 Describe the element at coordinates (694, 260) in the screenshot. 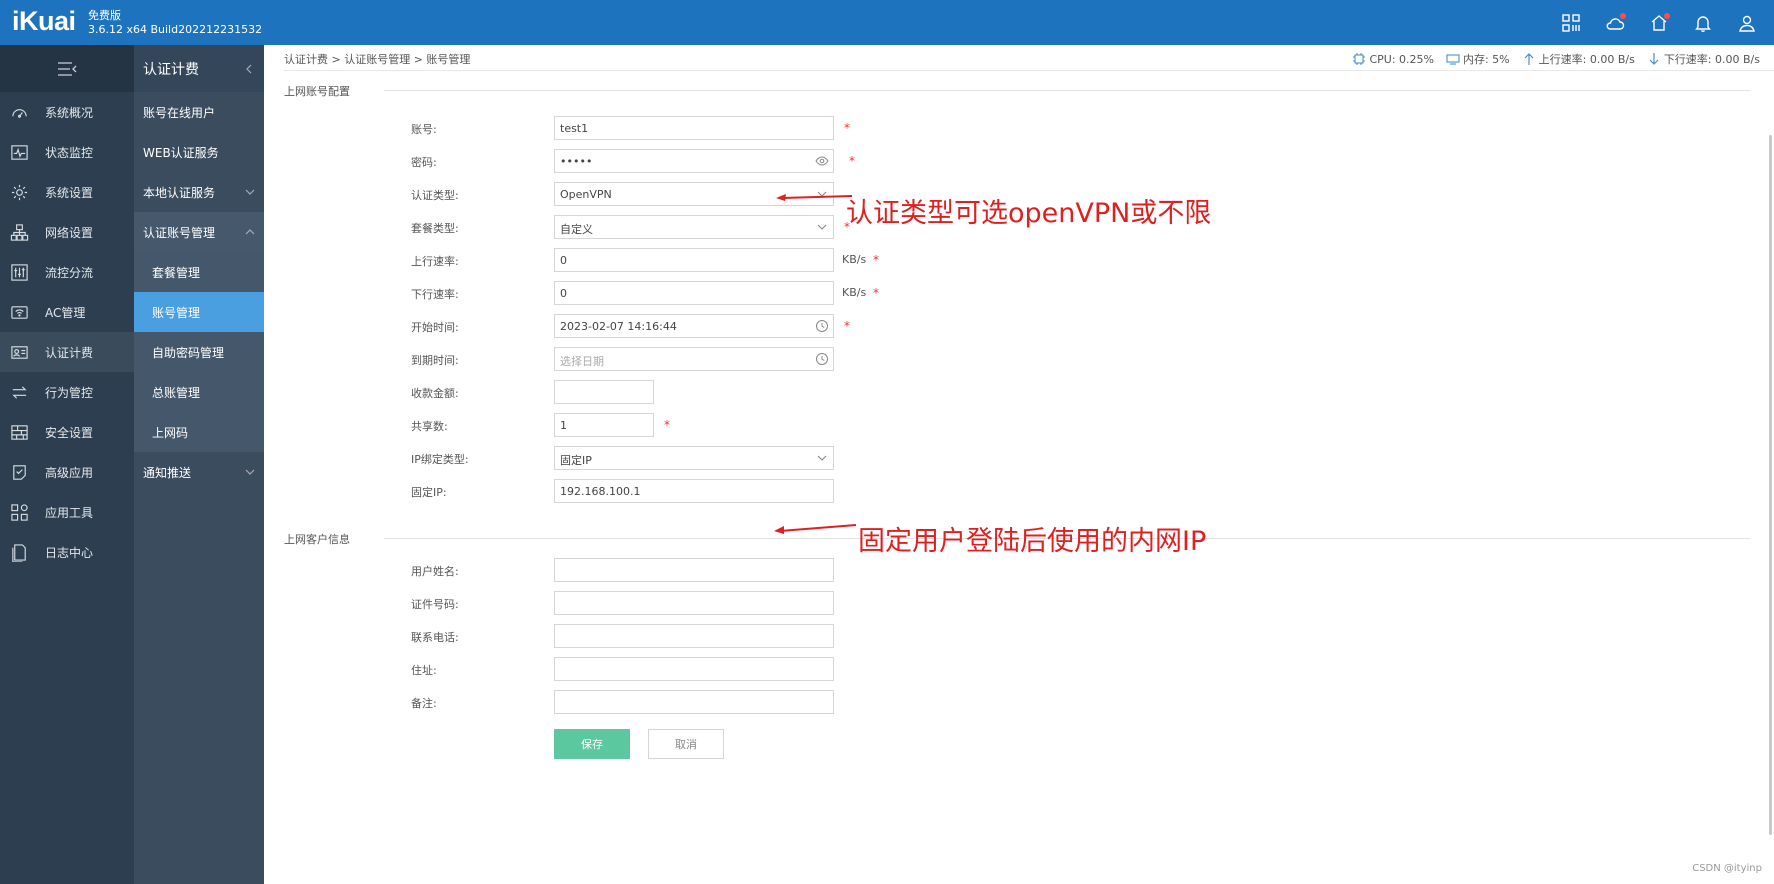

I see `up-rate-input: 0` at that location.